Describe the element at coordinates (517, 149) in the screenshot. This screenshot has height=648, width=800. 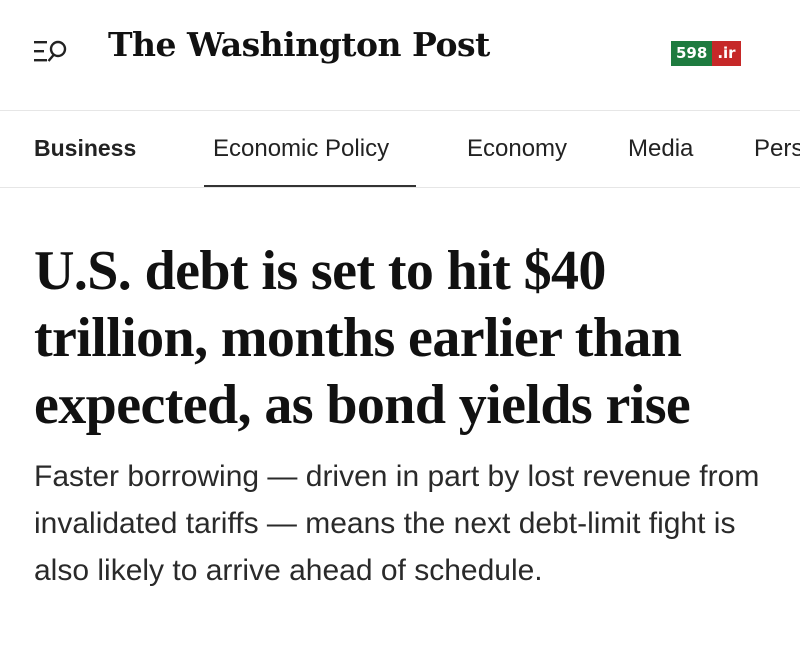
I see `nav-item-economy: Economy` at that location.